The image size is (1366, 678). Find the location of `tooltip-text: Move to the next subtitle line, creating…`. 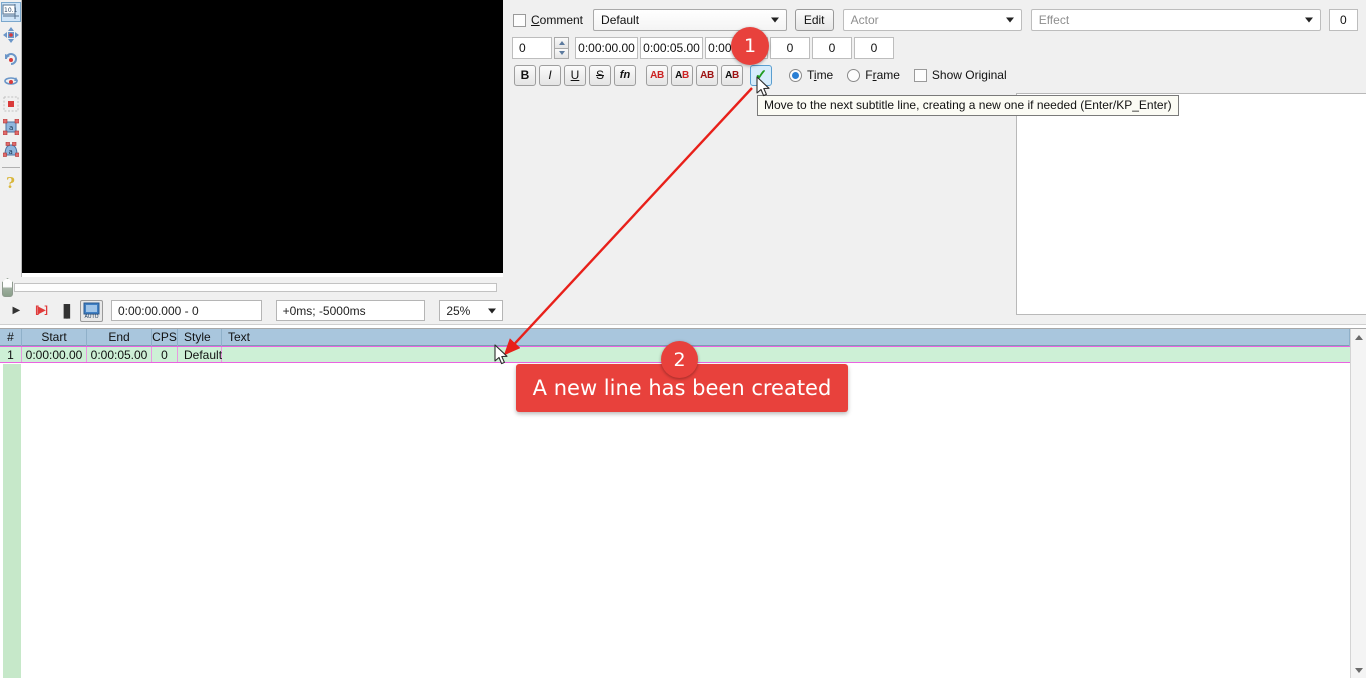

tooltip-text: Move to the next subtitle line, creating… is located at coordinates (968, 105).